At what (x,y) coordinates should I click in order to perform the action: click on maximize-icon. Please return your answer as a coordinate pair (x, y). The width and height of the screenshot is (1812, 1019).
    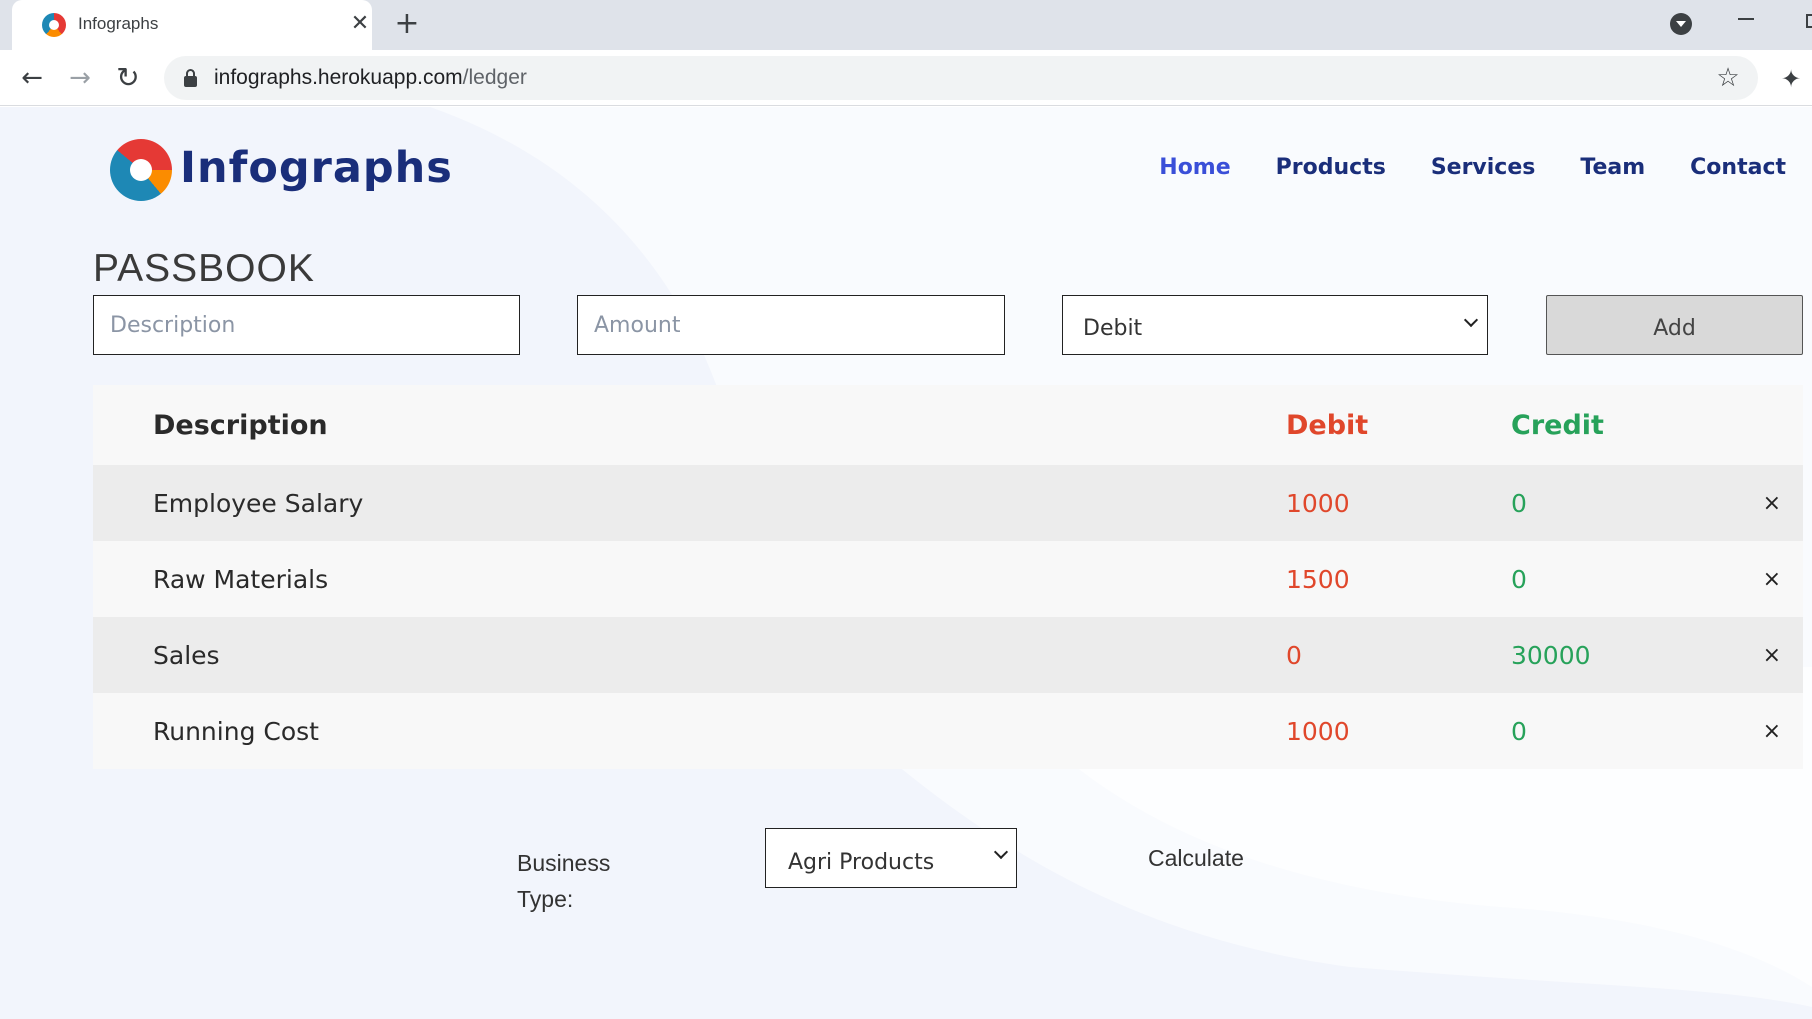
    Looking at the image, I should click on (1809, 21).